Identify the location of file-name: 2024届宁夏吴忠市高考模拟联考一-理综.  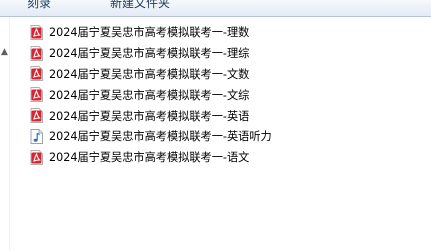
(149, 54).